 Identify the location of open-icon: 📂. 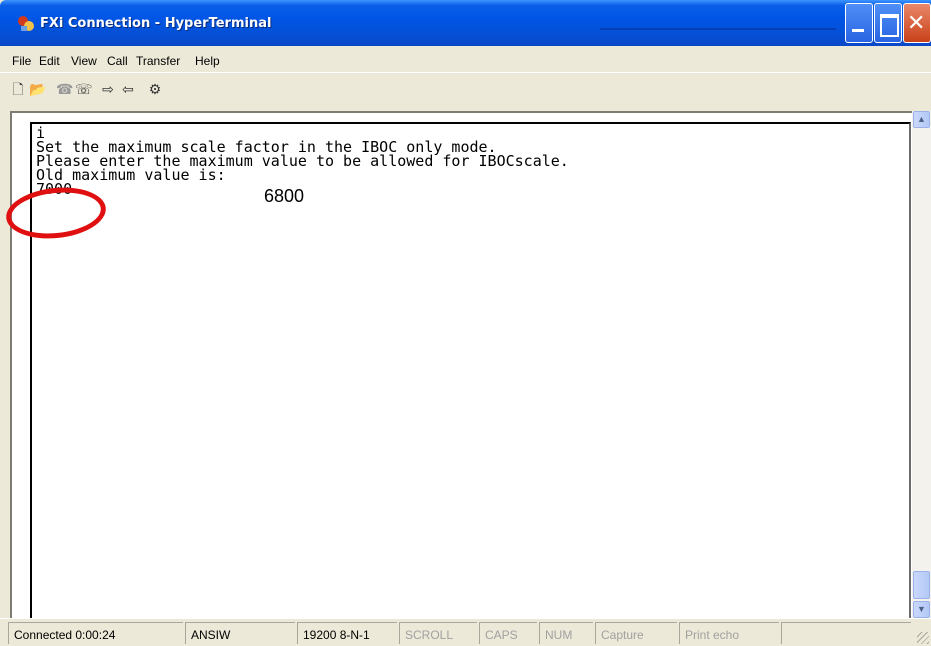
(37, 89).